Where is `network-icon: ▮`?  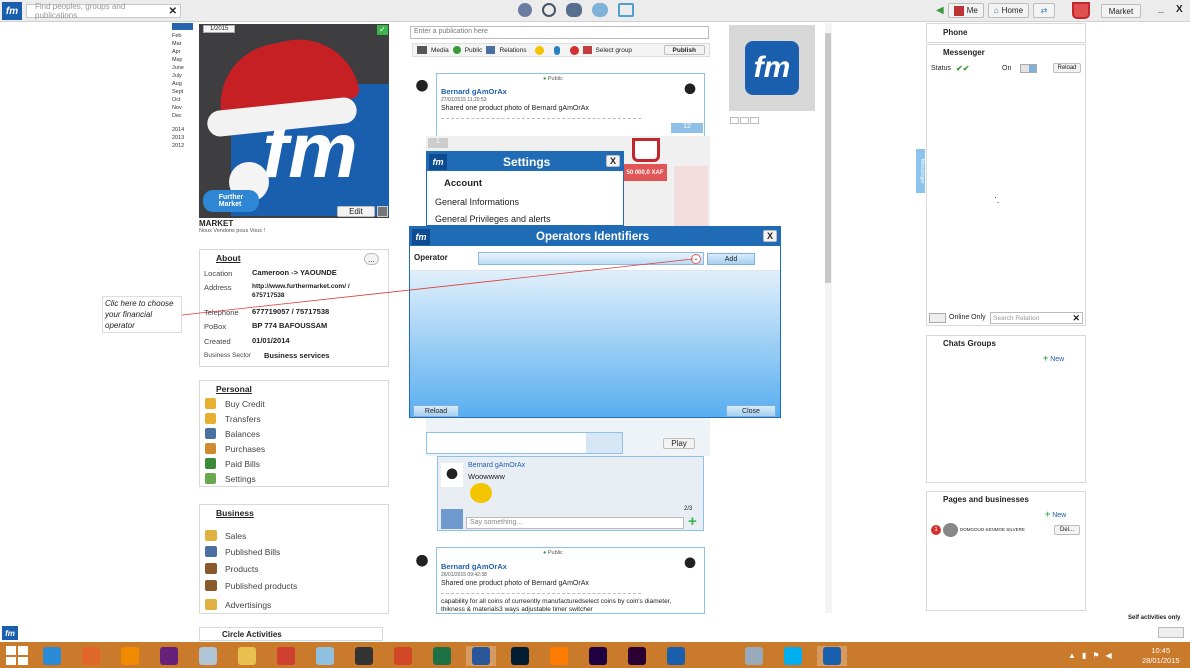
network-icon: ▮ is located at coordinates (1084, 655).